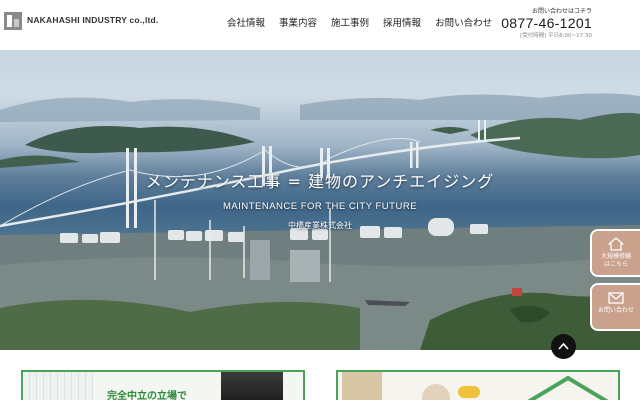 Image resolution: width=640 pixels, height=400 pixels. What do you see at coordinates (320, 206) in the screenshot?
I see `hero-subtitle: MAINTENANCE FOR THE CITY FUTURE` at bounding box center [320, 206].